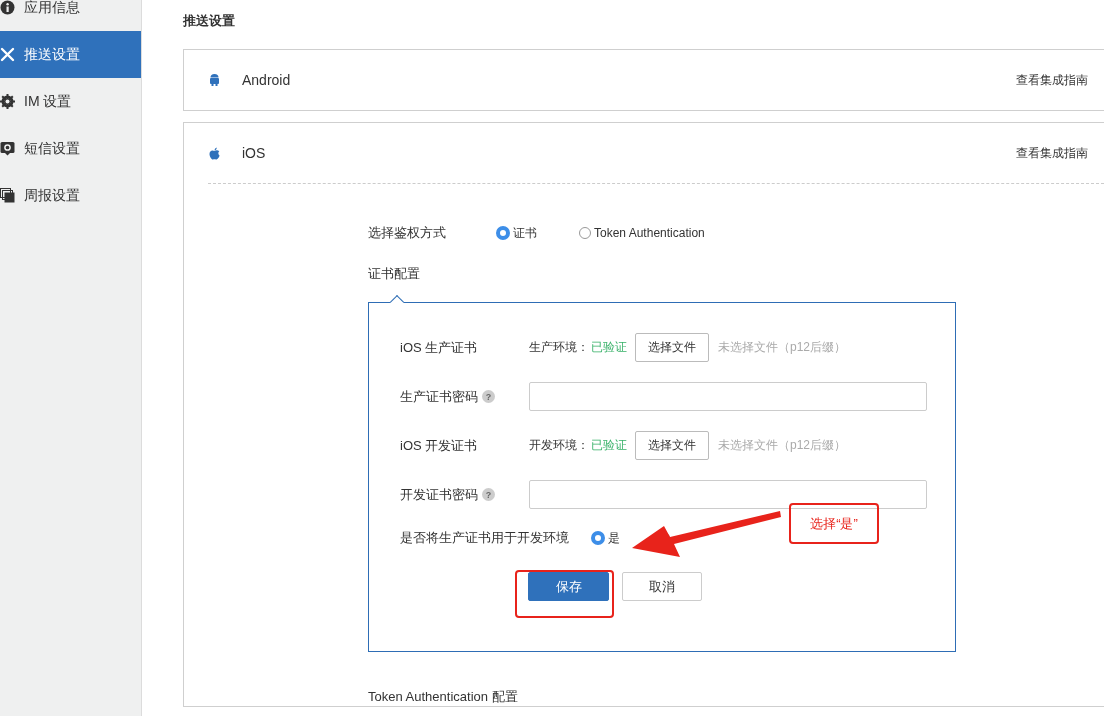 Image resolution: width=1104 pixels, height=716 pixels. What do you see at coordinates (214, 153) in the screenshot?
I see `apple-icon` at bounding box center [214, 153].